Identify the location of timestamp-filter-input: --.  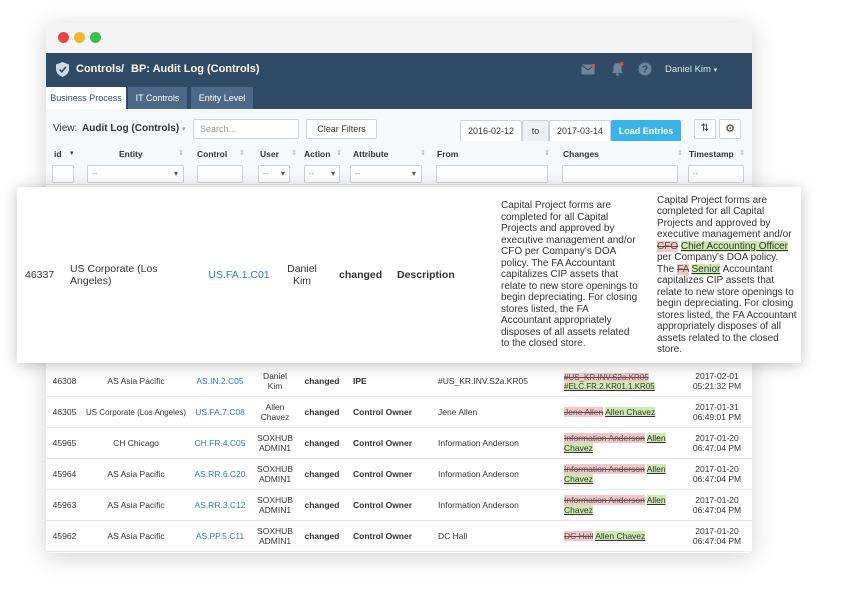
(716, 174).